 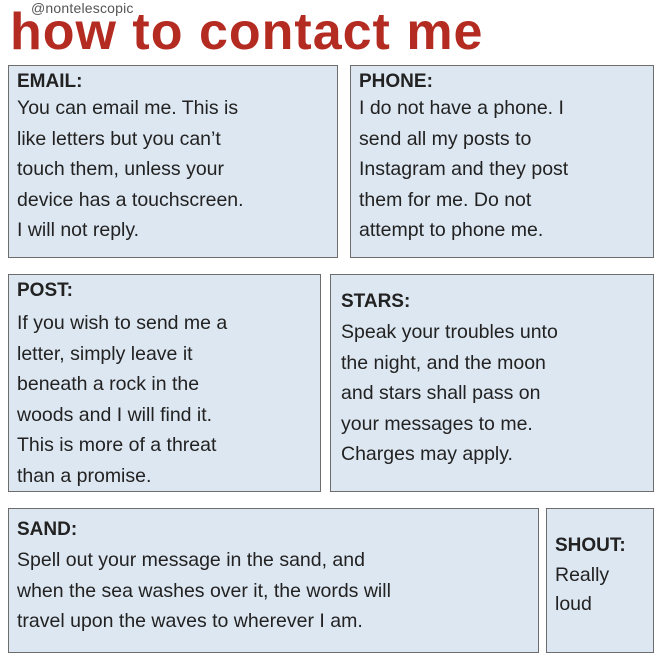 I want to click on email-heading: EMAIL:, so click(x=50, y=81).